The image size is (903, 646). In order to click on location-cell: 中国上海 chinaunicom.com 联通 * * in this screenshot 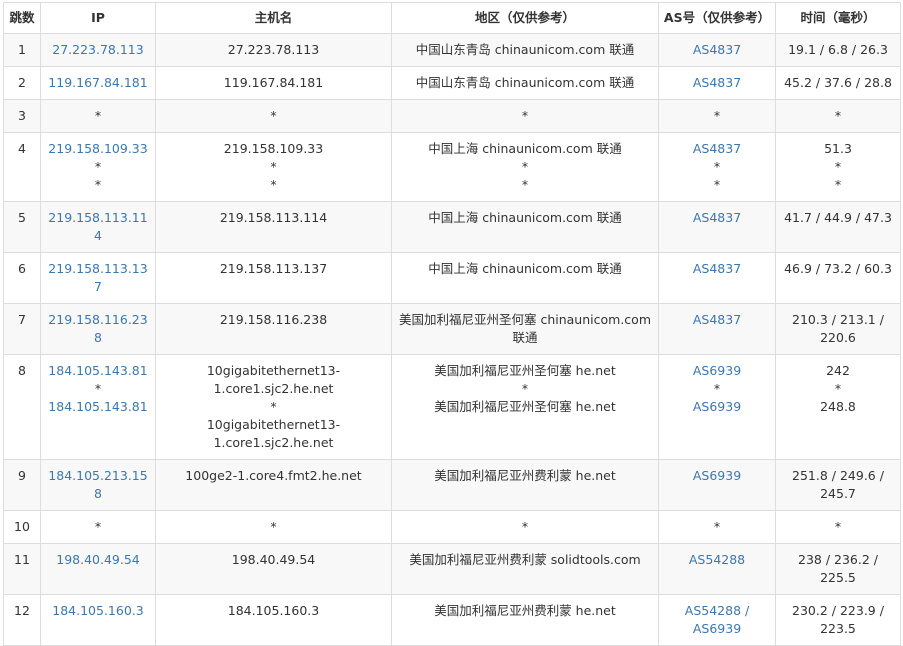, I will do `click(525, 167)`.